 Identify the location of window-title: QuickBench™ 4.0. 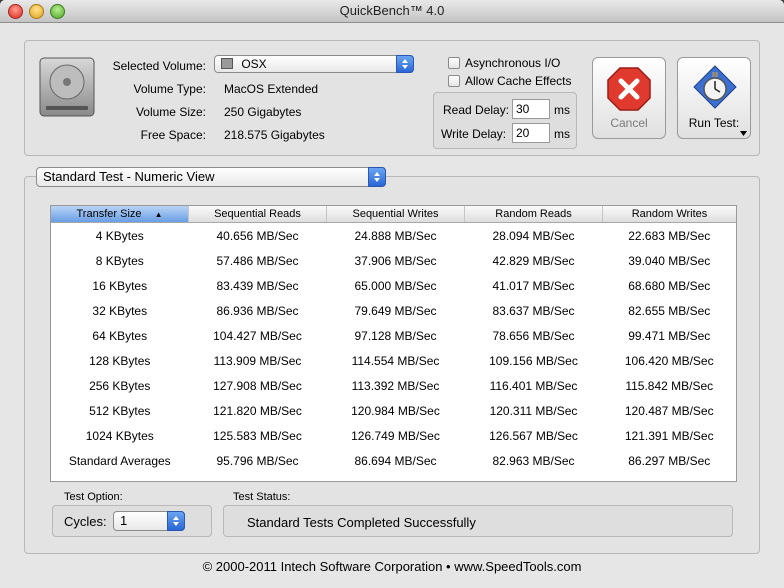
(392, 10).